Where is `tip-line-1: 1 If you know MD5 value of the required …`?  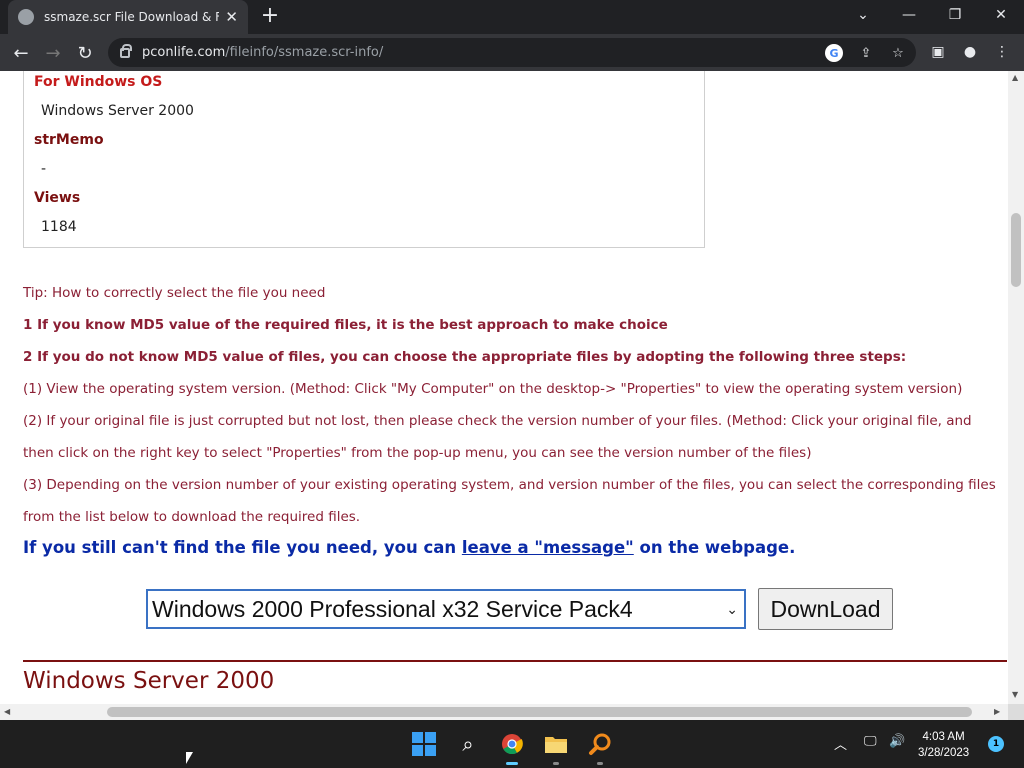
tip-line-1: 1 If you know MD5 value of the required … is located at coordinates (345, 325).